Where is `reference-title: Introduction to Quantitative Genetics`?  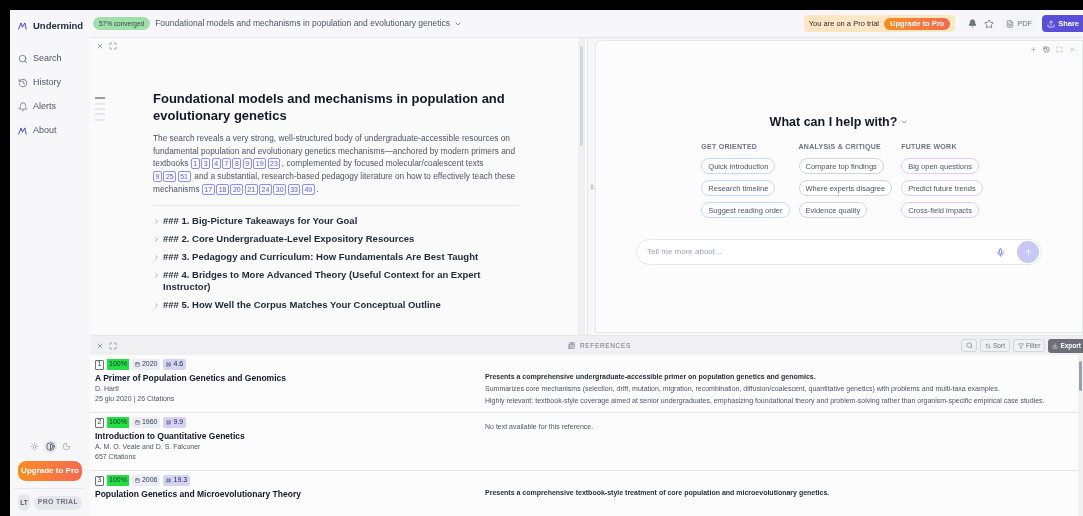
reference-title: Introduction to Quantitative Genetics is located at coordinates (290, 436).